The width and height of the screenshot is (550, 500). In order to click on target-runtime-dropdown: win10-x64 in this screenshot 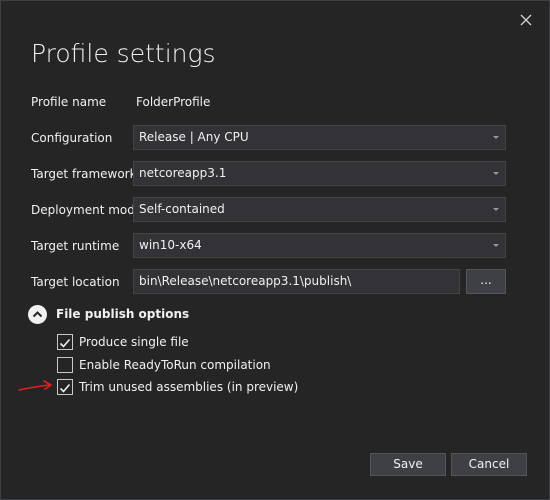, I will do `click(319, 245)`.